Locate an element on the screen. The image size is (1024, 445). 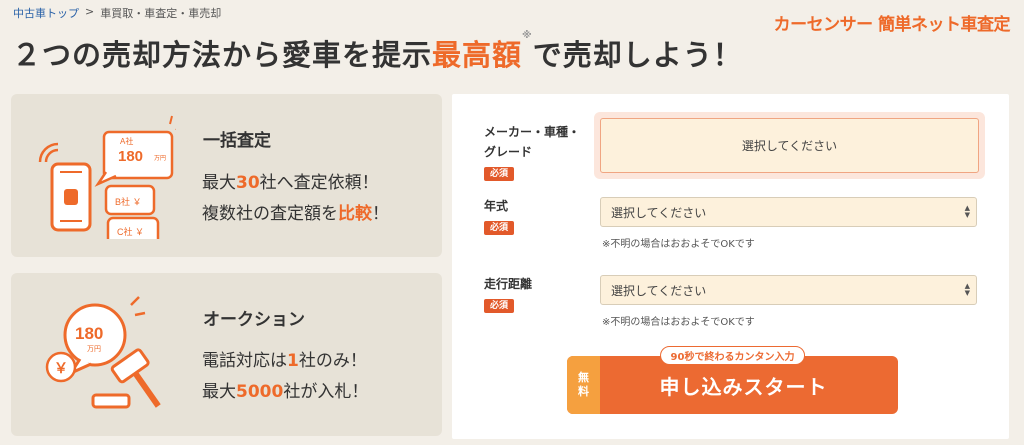
auction-unit: 万円 is located at coordinates (94, 349).